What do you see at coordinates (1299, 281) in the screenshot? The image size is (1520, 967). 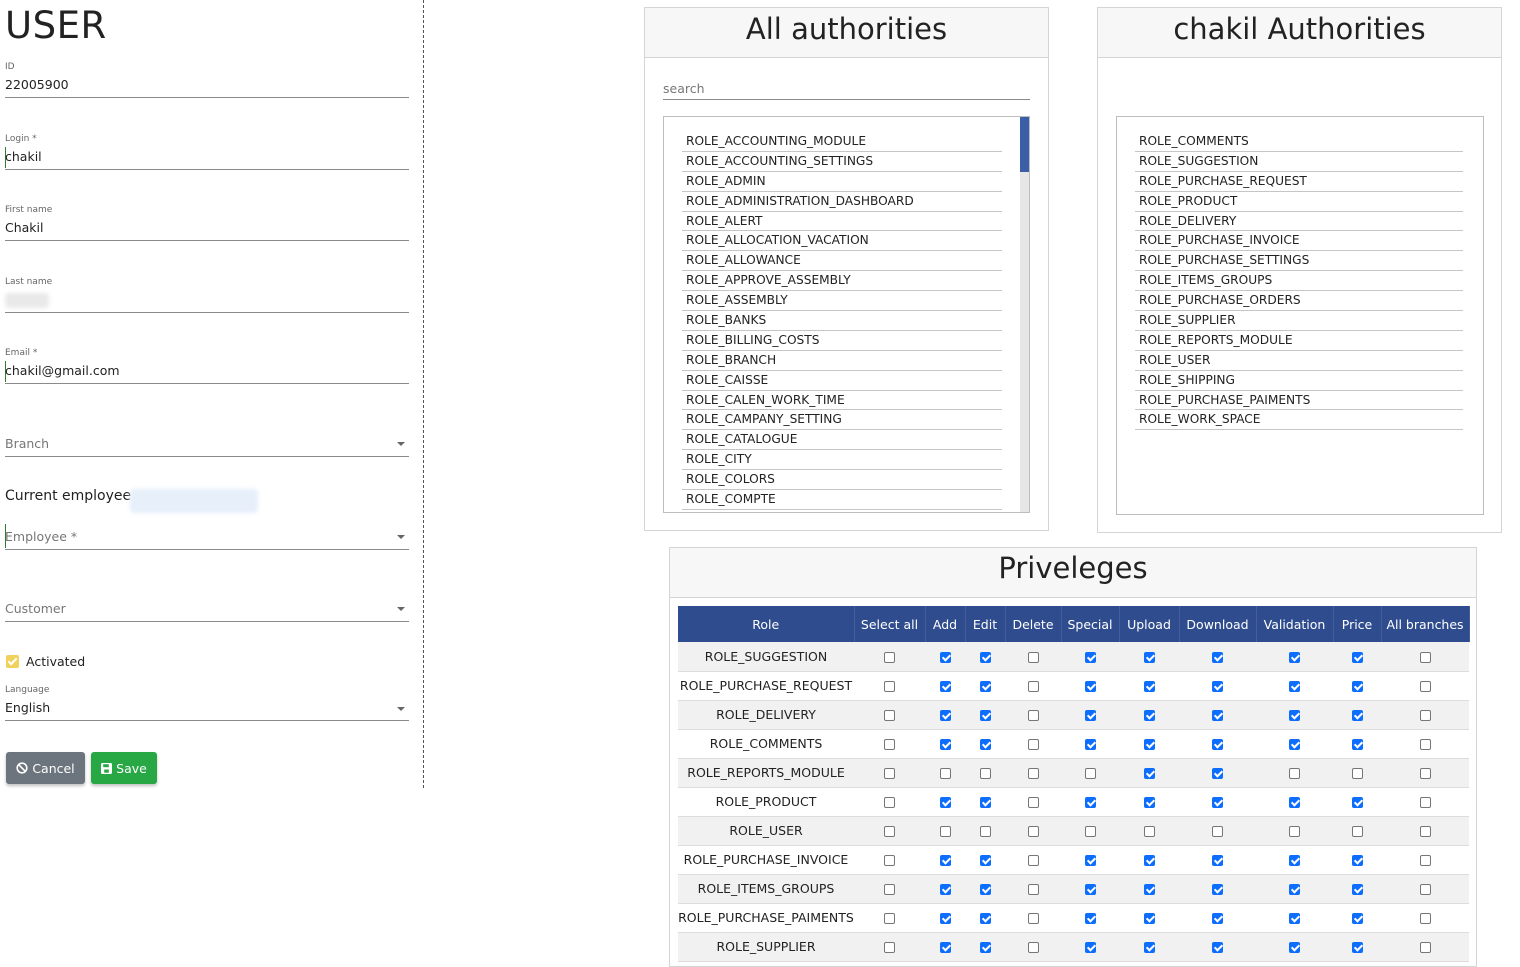 I see `user-authority-list-item: ROLE_ITEMS_GROUPS` at bounding box center [1299, 281].